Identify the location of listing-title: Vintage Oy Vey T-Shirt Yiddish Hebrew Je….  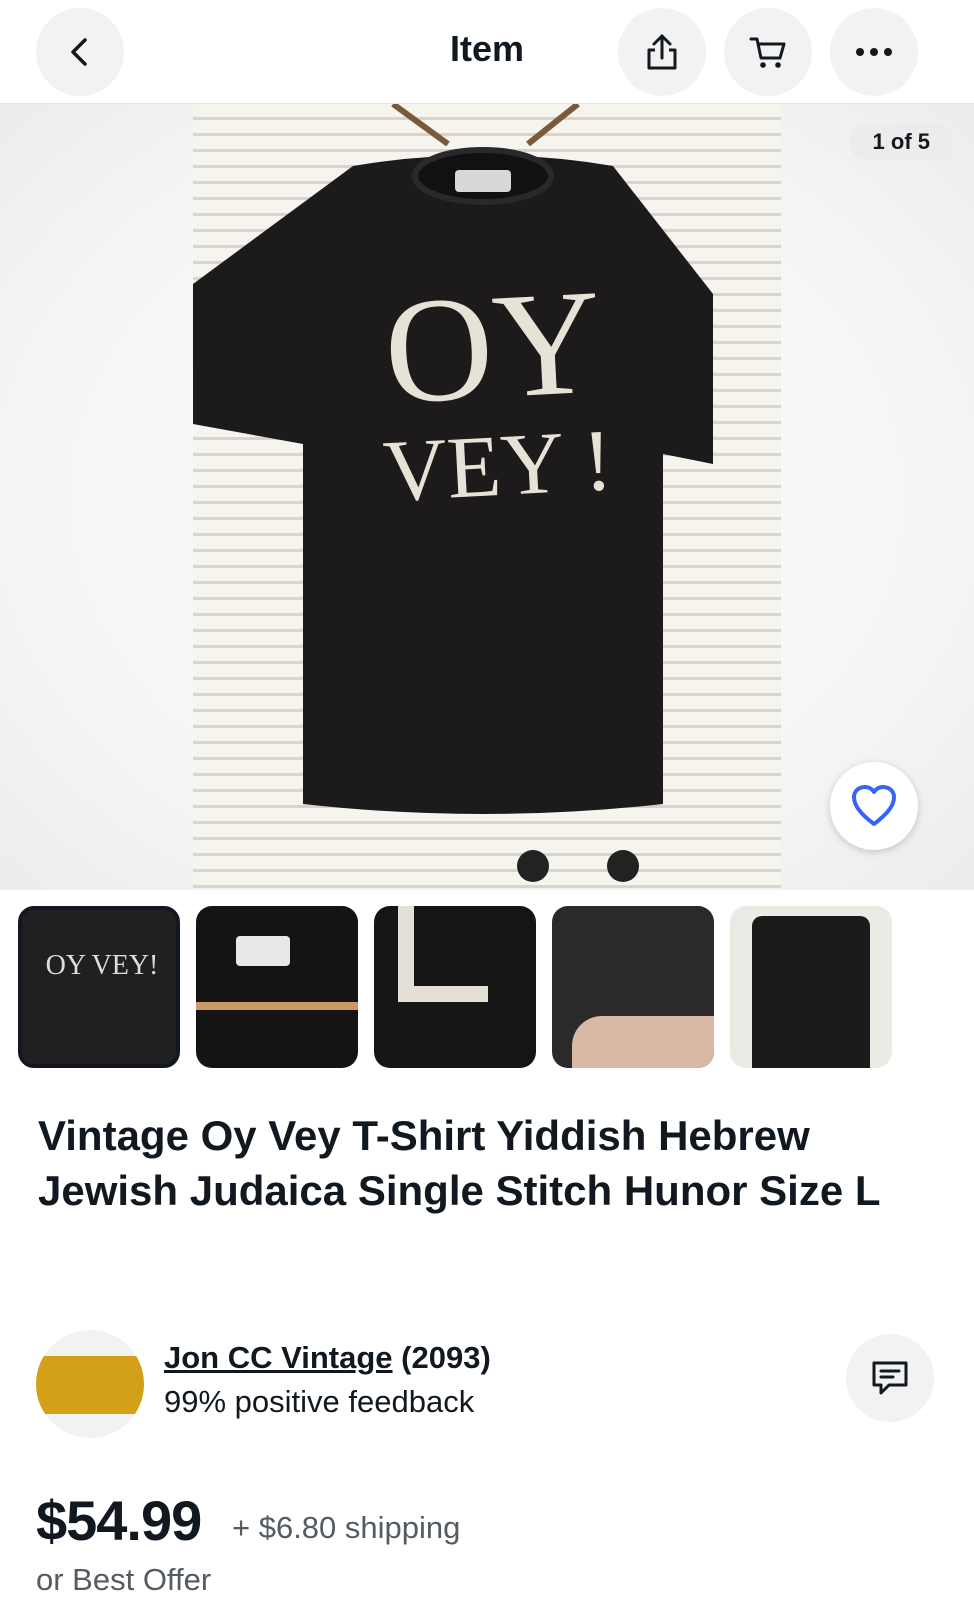
(459, 1163).